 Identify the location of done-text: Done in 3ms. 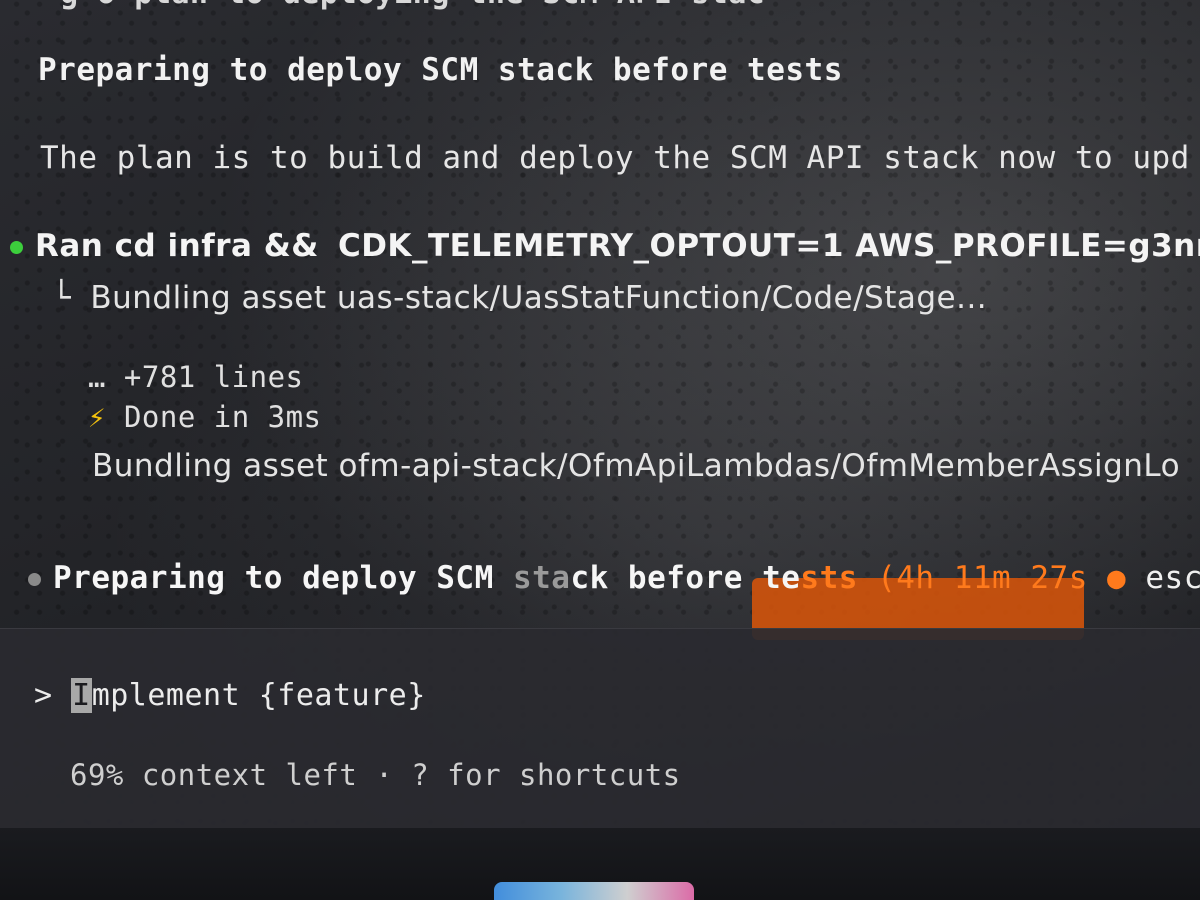
(222, 417).